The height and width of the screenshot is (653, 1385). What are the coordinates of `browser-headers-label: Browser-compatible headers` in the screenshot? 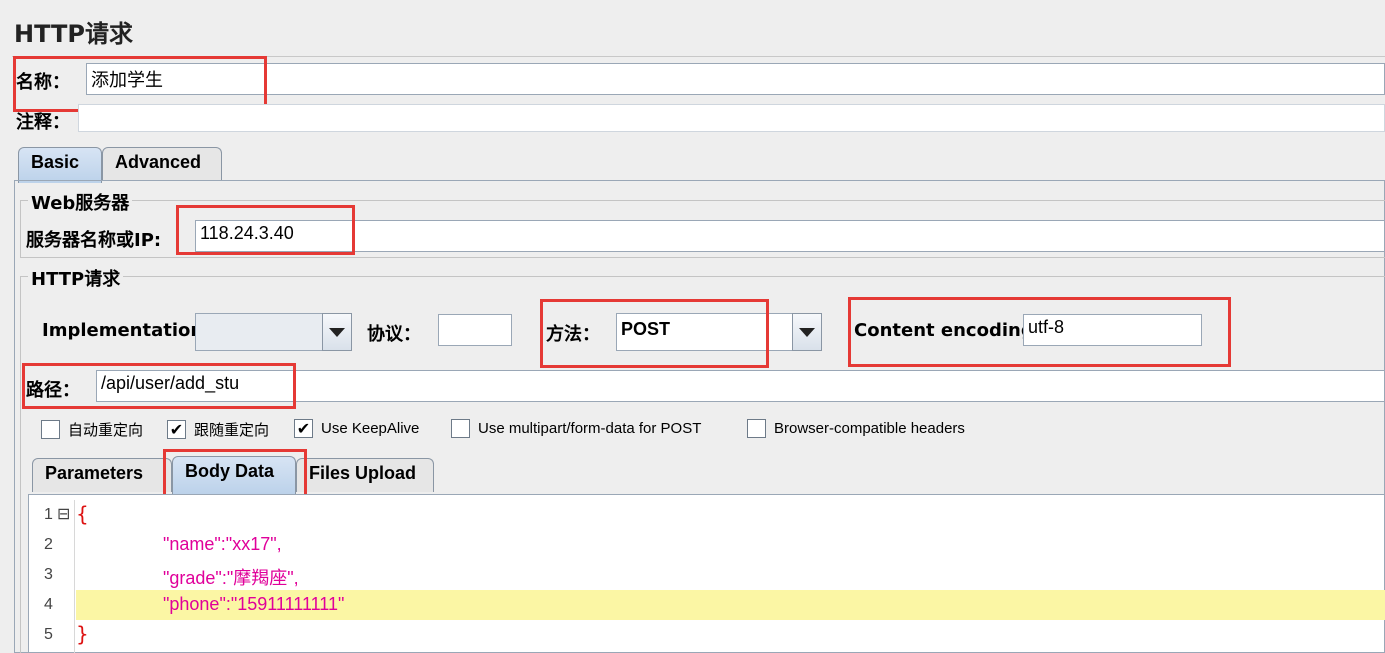 It's located at (869, 428).